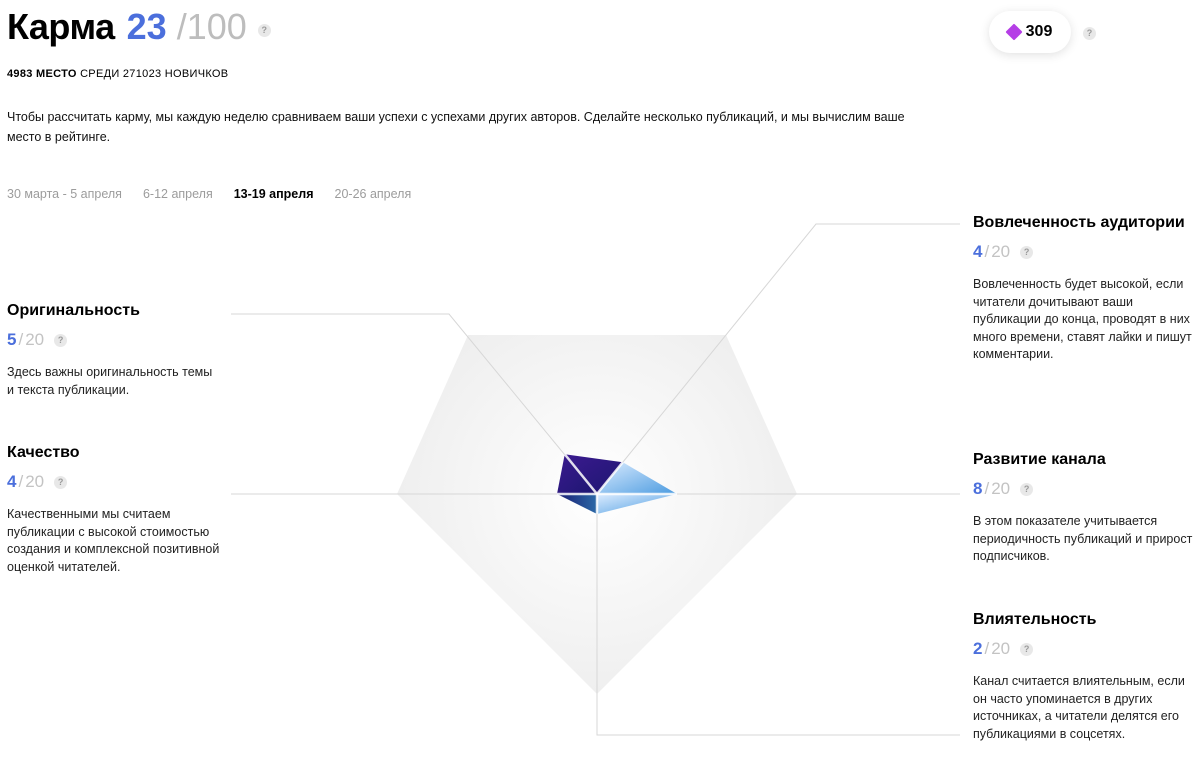 The height and width of the screenshot is (769, 1200). What do you see at coordinates (64, 194) in the screenshot?
I see `tab-week-1: 30 марта - 5 апреля` at bounding box center [64, 194].